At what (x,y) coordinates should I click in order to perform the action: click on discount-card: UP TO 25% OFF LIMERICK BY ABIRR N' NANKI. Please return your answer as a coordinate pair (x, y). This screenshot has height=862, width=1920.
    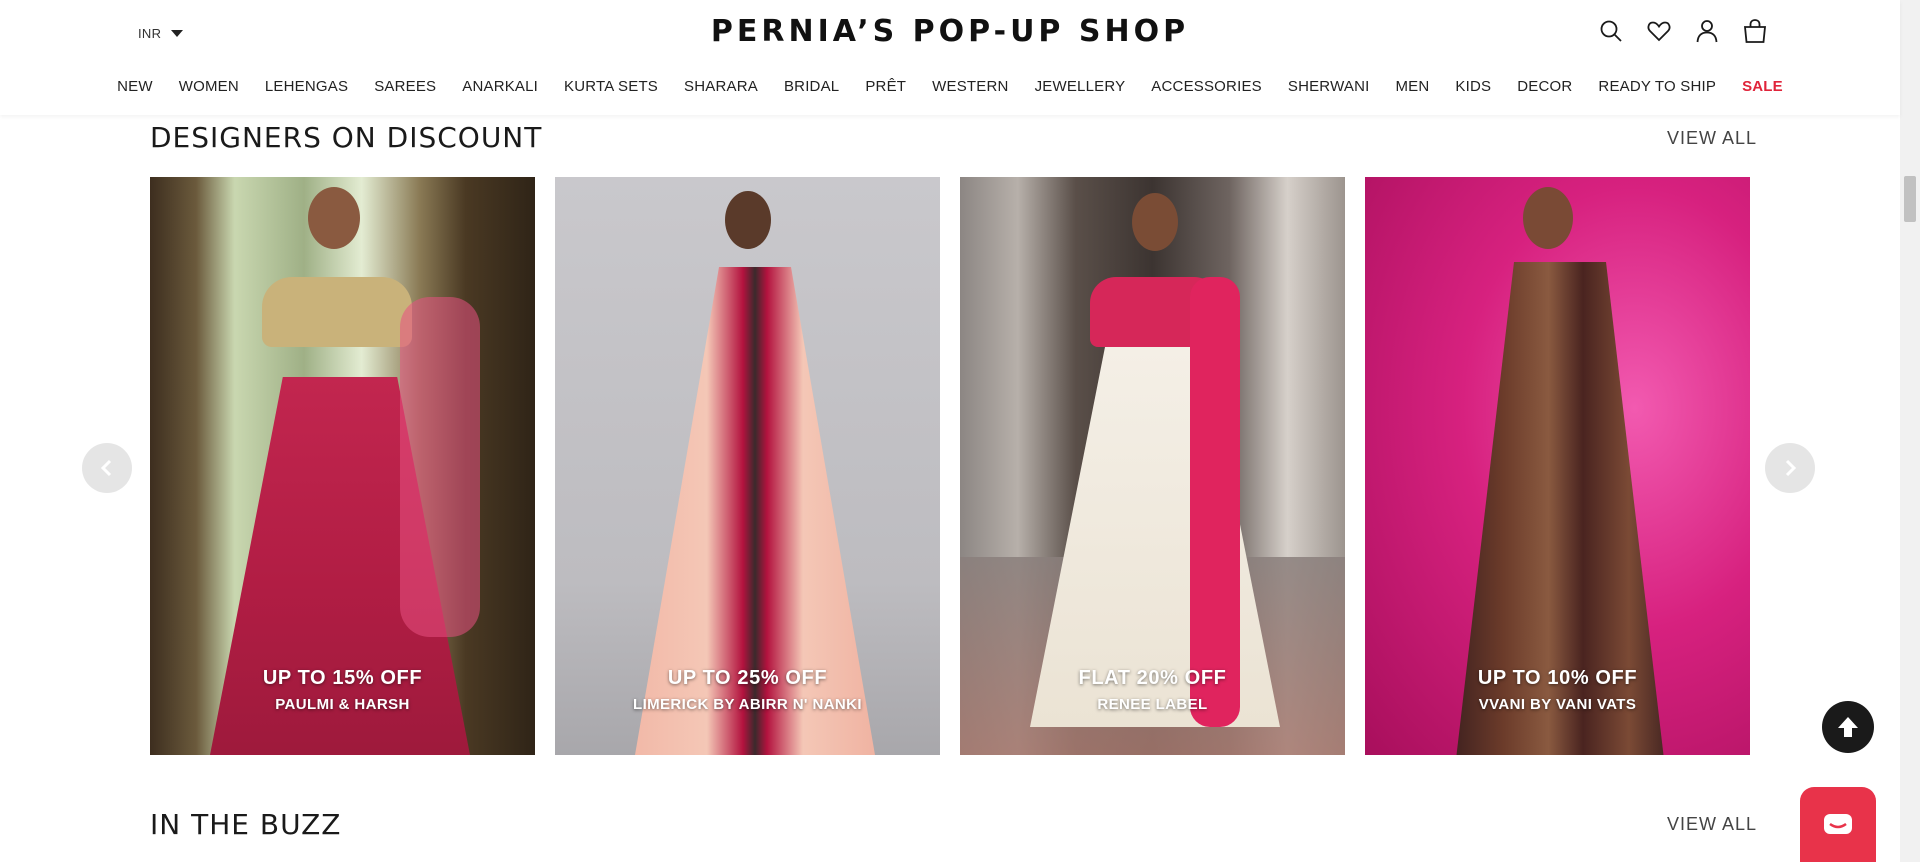
    Looking at the image, I should click on (747, 466).